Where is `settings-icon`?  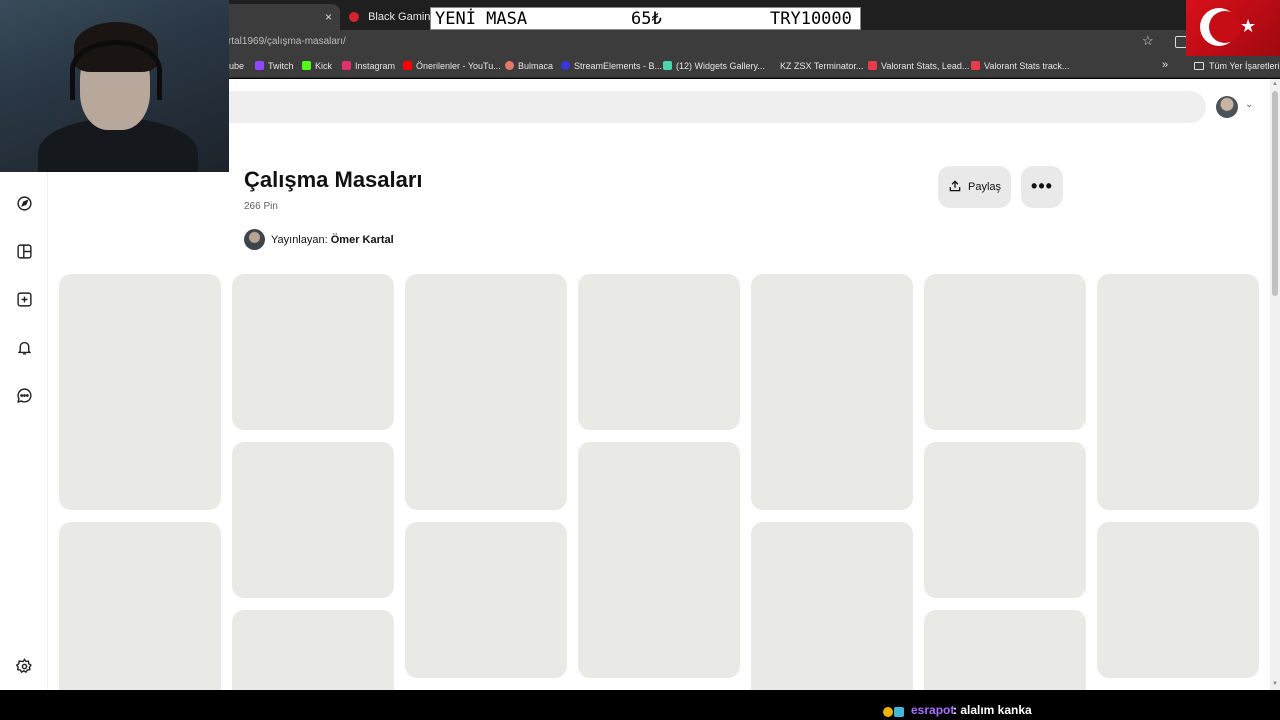 settings-icon is located at coordinates (24, 666).